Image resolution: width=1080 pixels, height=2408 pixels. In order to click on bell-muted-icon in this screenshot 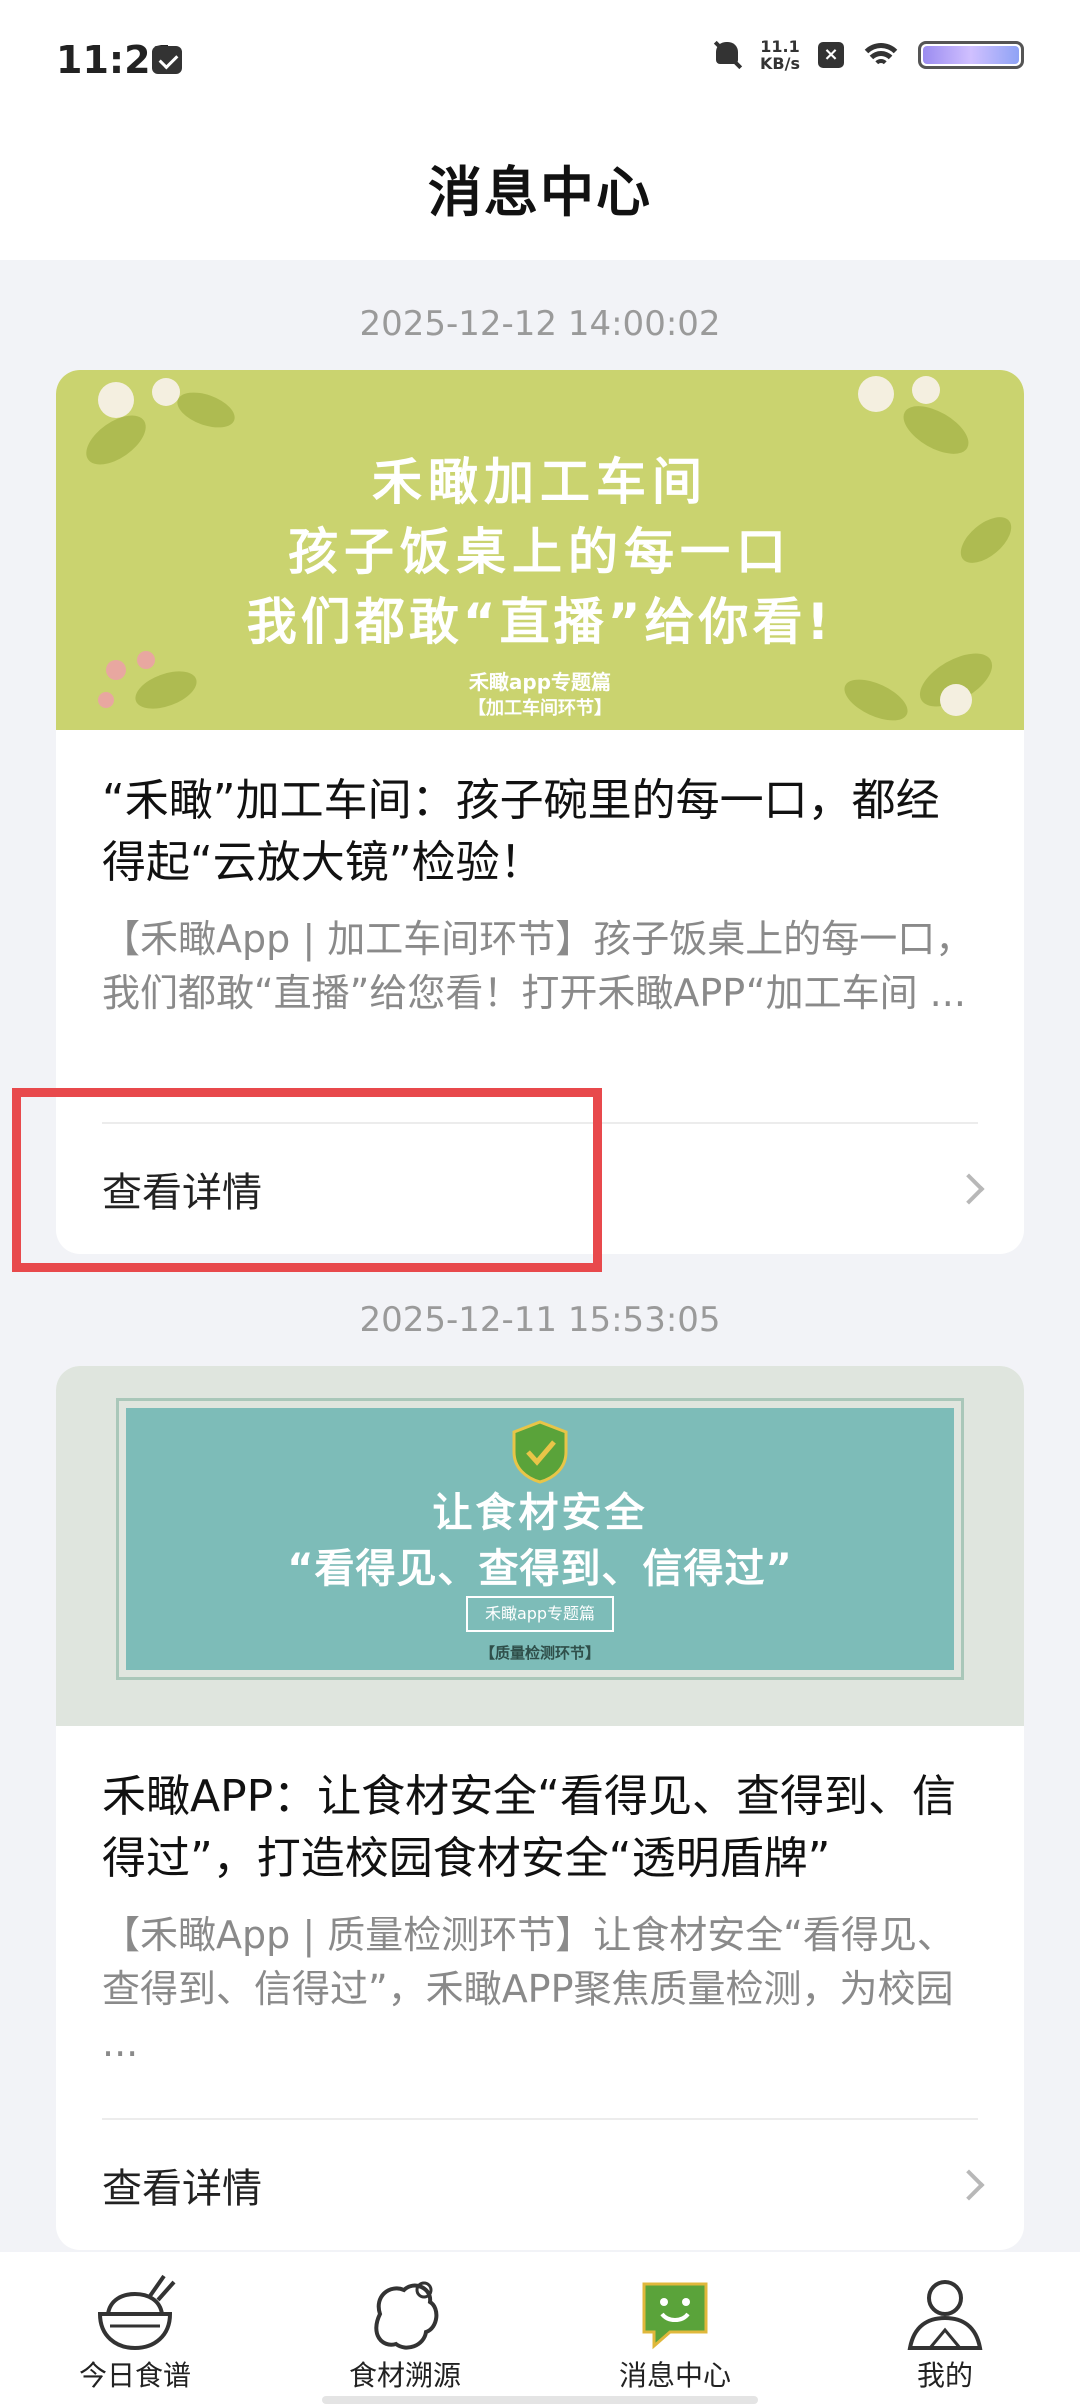, I will do `click(727, 55)`.